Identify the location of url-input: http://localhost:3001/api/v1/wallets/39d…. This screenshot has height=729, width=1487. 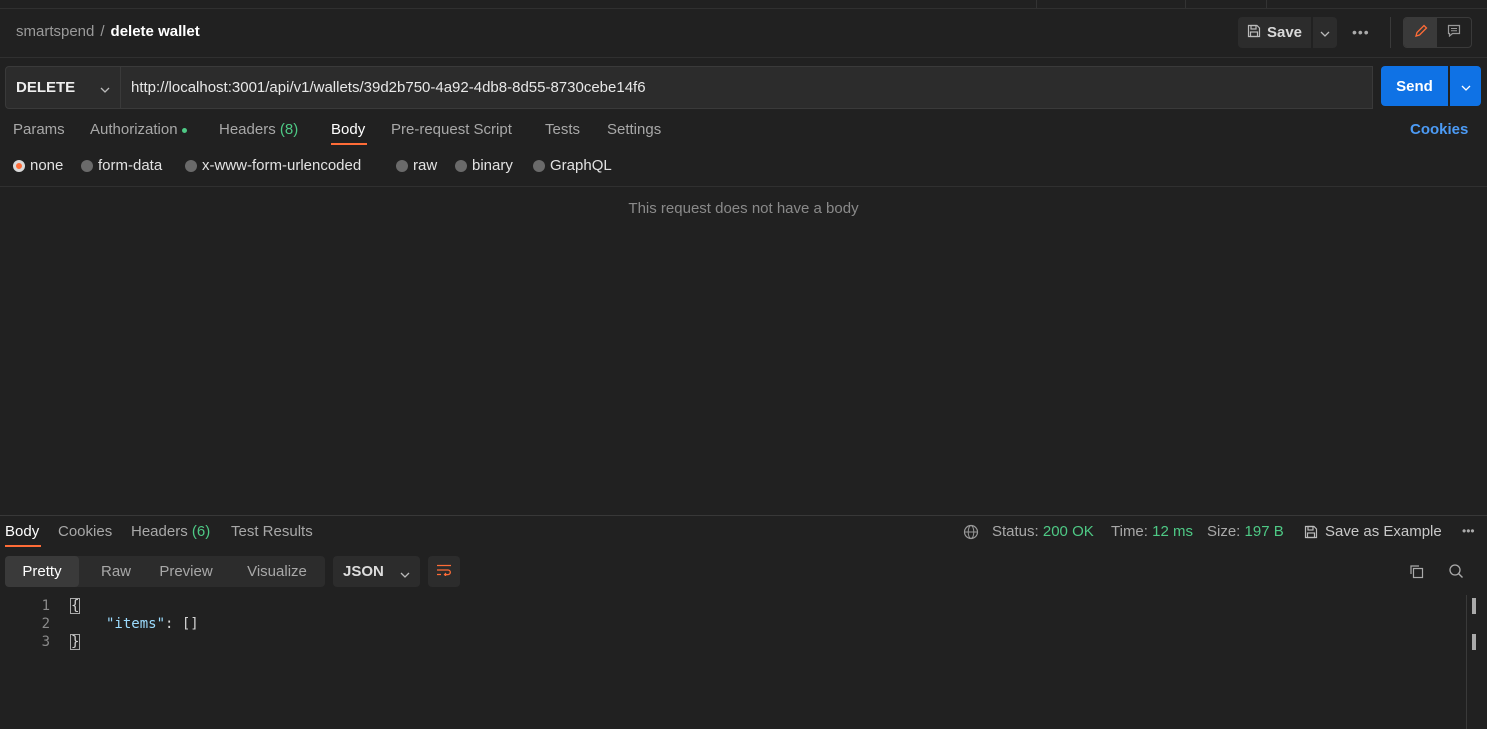
(747, 87).